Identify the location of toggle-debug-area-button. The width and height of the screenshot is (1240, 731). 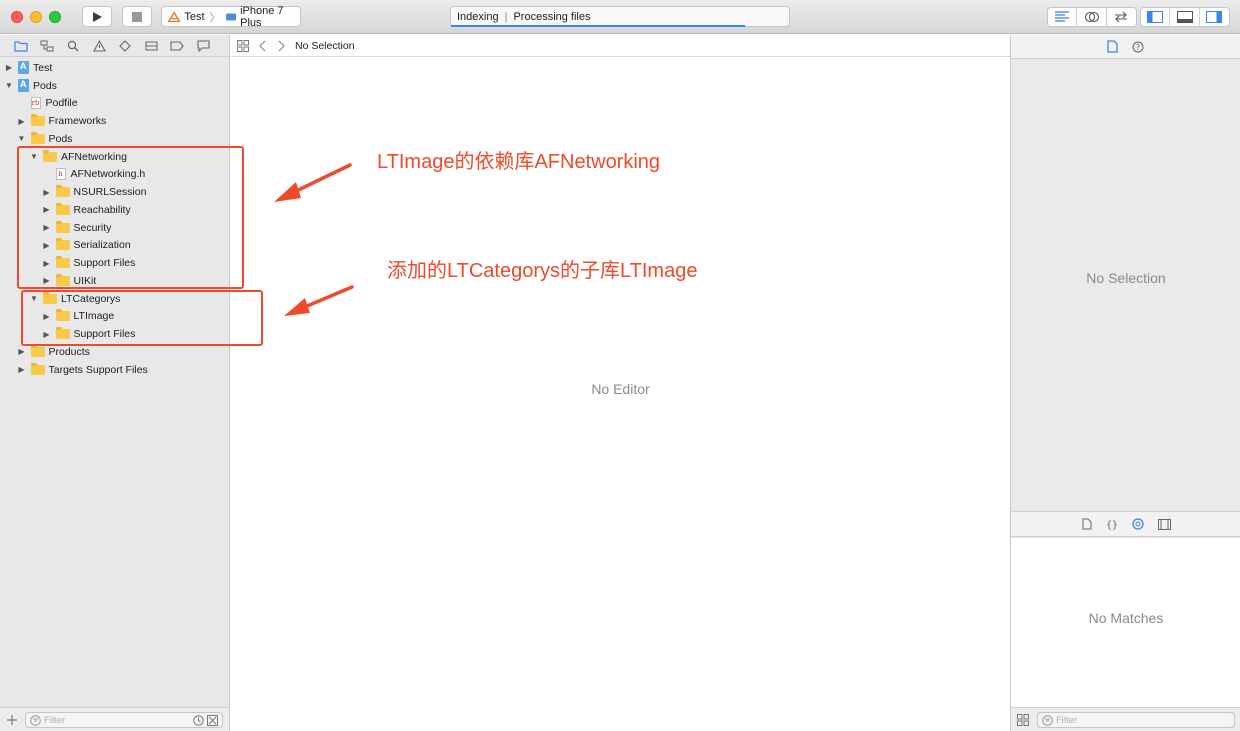
(1185, 17).